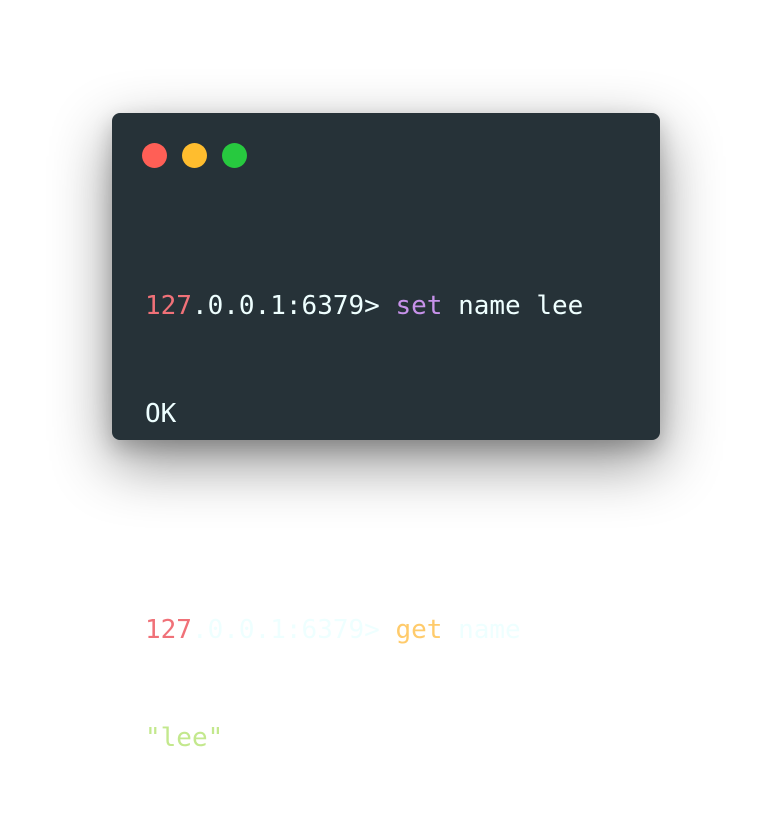  What do you see at coordinates (521, 306) in the screenshot?
I see `command-args: name lee` at bounding box center [521, 306].